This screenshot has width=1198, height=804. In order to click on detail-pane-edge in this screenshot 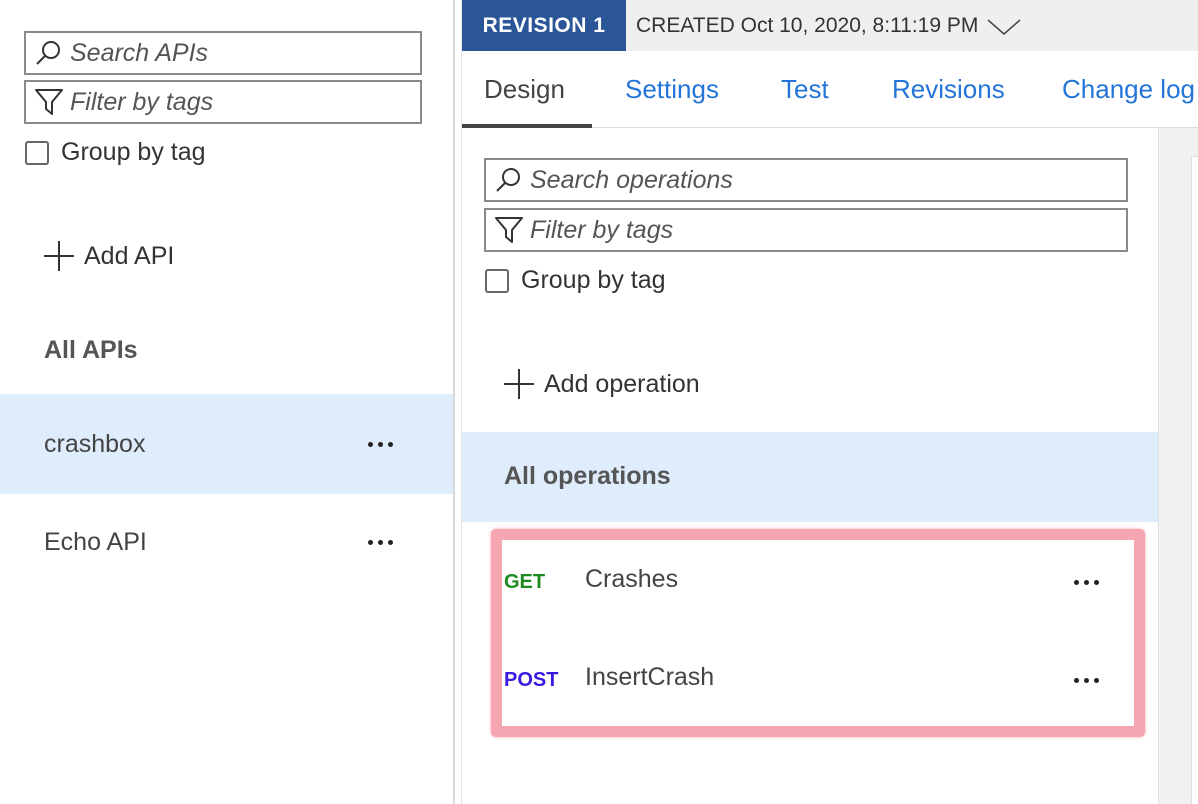, I will do `click(1178, 466)`.